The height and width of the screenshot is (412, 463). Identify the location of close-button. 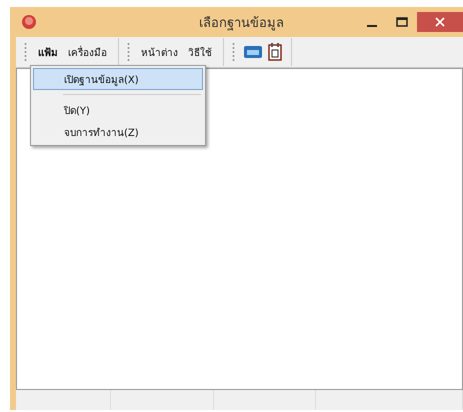
(440, 22).